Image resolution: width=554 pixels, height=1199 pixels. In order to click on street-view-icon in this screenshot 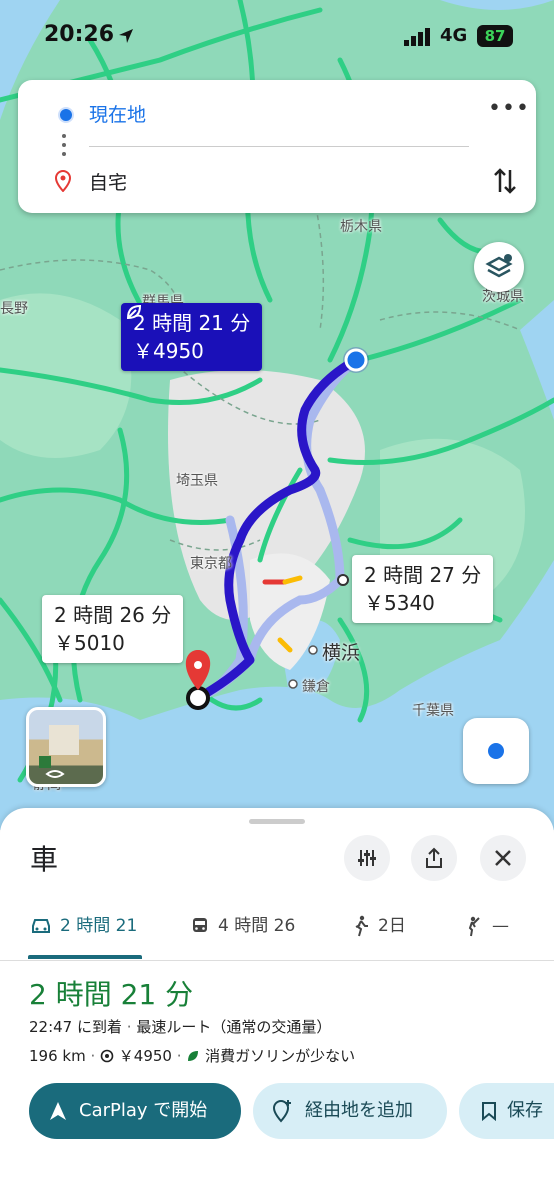, I will do `click(59, 751)`.